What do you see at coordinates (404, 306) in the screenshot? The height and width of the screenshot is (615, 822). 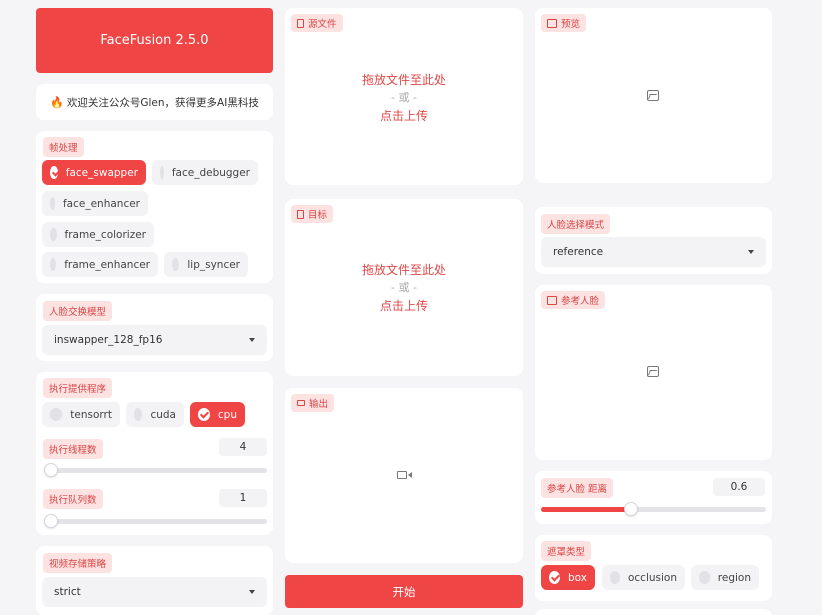 I see `target-click-upload: 点击上传` at bounding box center [404, 306].